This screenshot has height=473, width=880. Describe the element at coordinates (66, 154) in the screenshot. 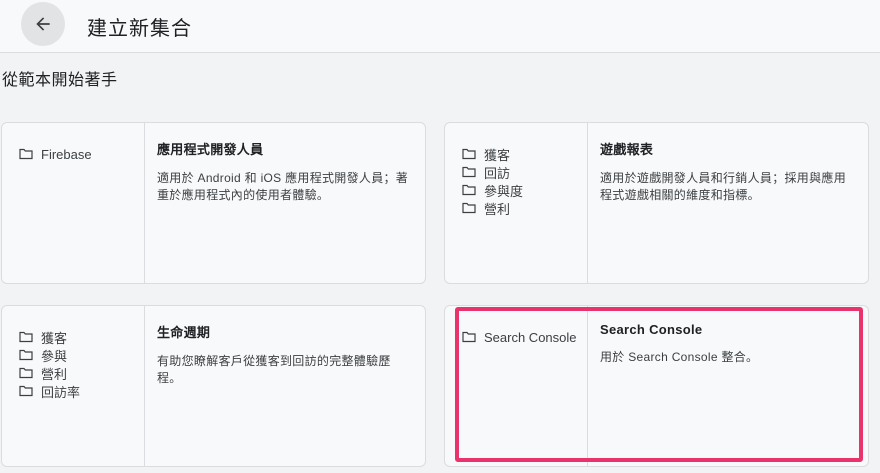

I see `dimension-label: Firebase` at that location.